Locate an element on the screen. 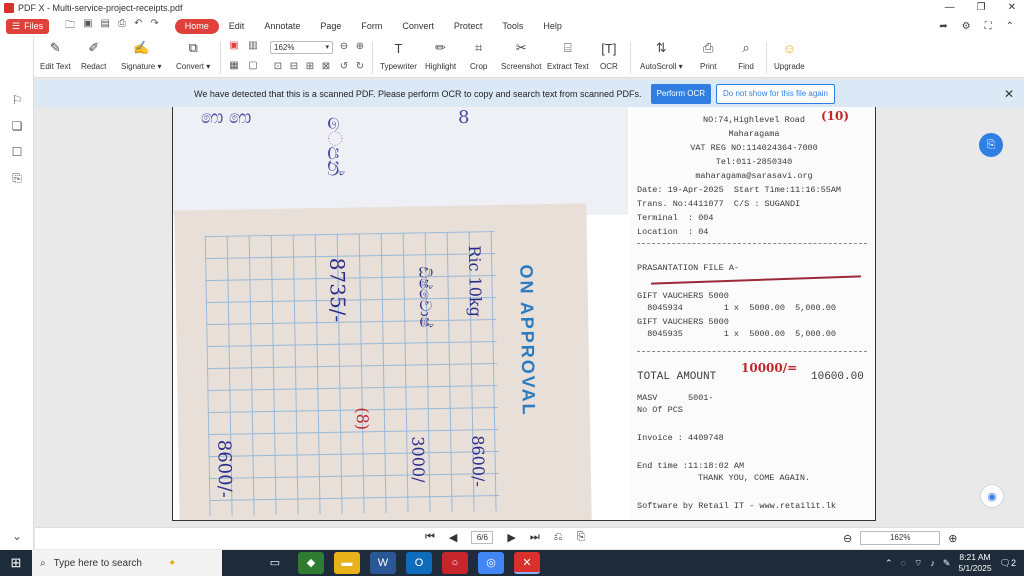 The image size is (1024, 576). open-folder-icon: 🗀 is located at coordinates (70, 26).